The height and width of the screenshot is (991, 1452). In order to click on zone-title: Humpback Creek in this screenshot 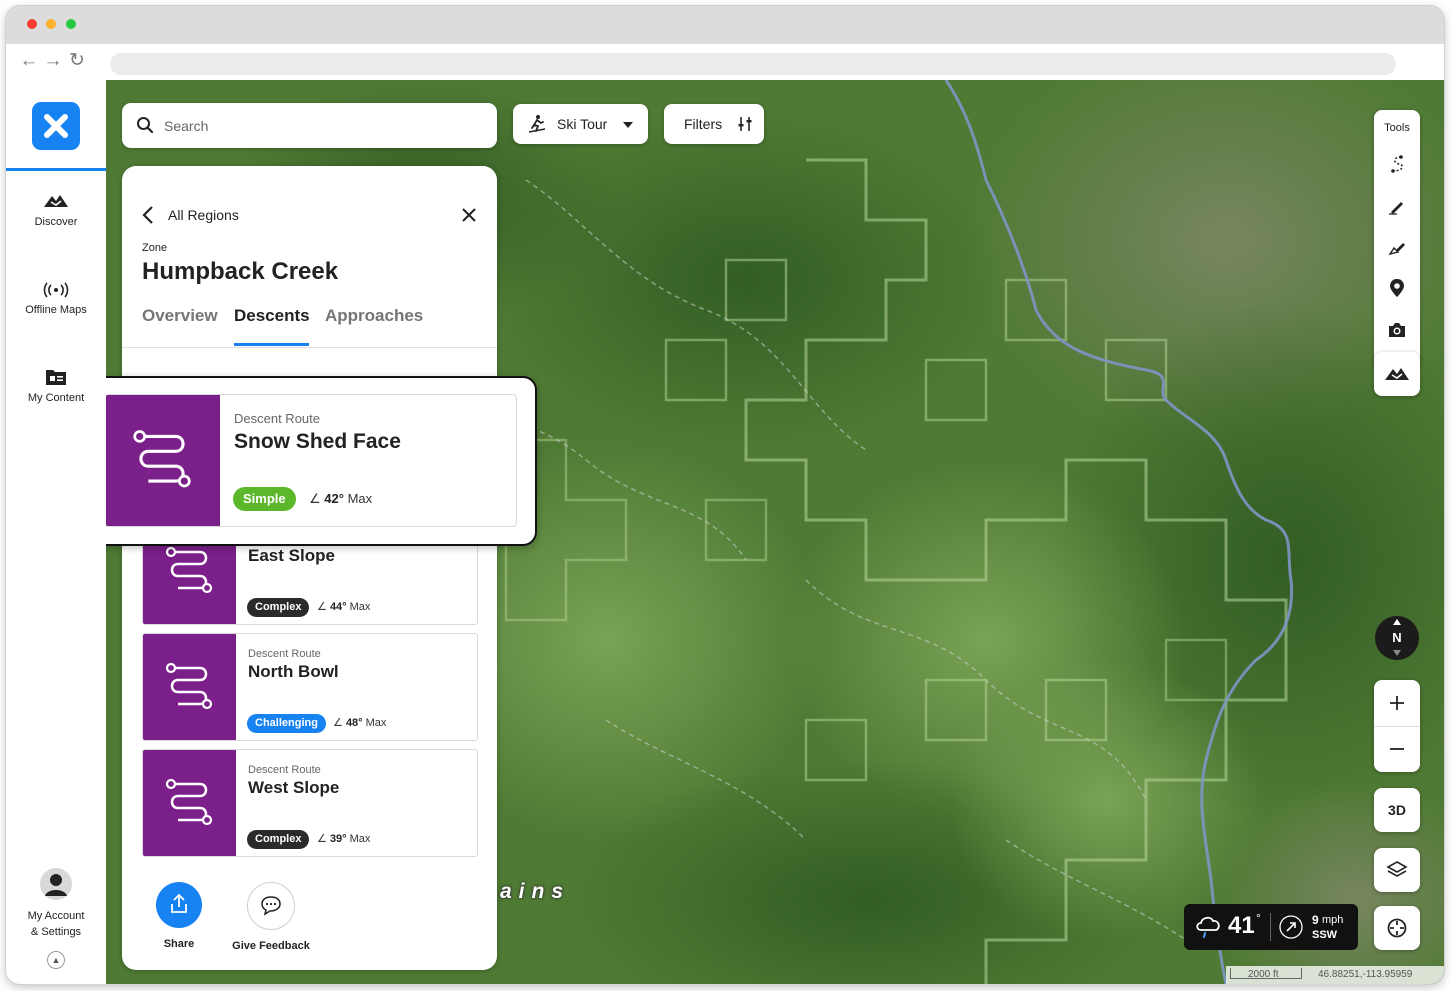, I will do `click(240, 271)`.